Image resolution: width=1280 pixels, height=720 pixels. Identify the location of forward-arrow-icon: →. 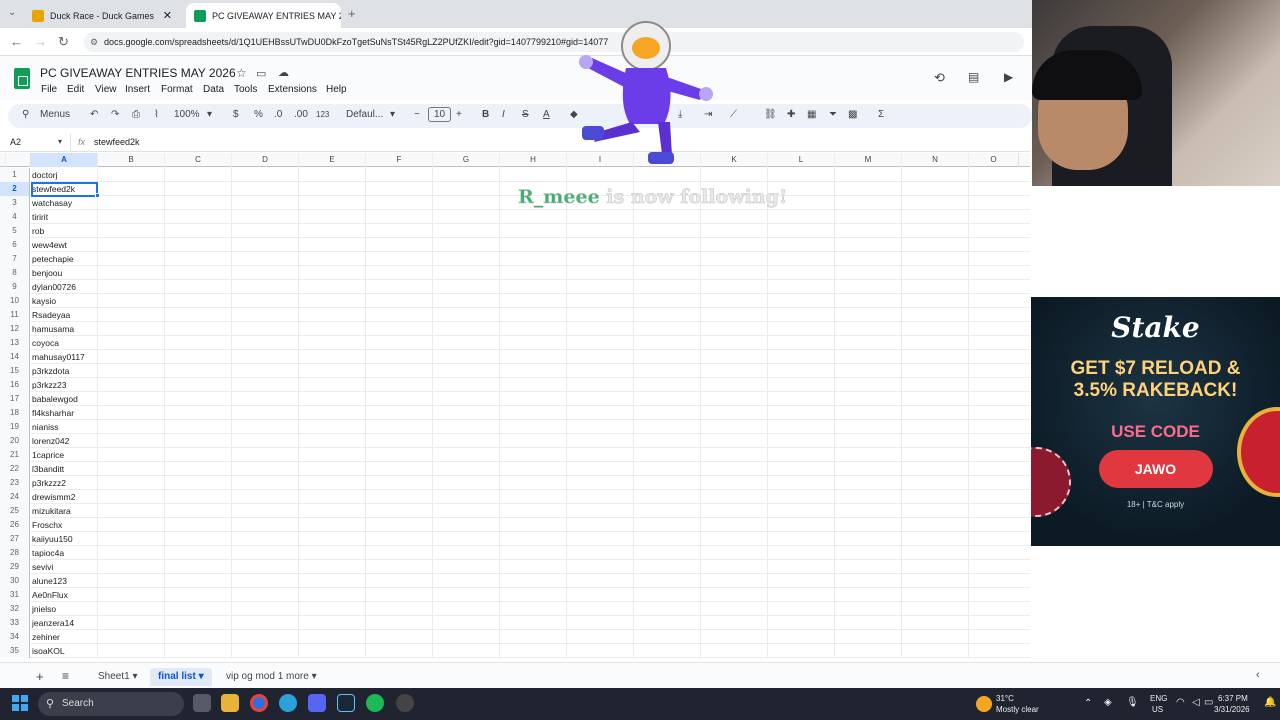
(40, 41).